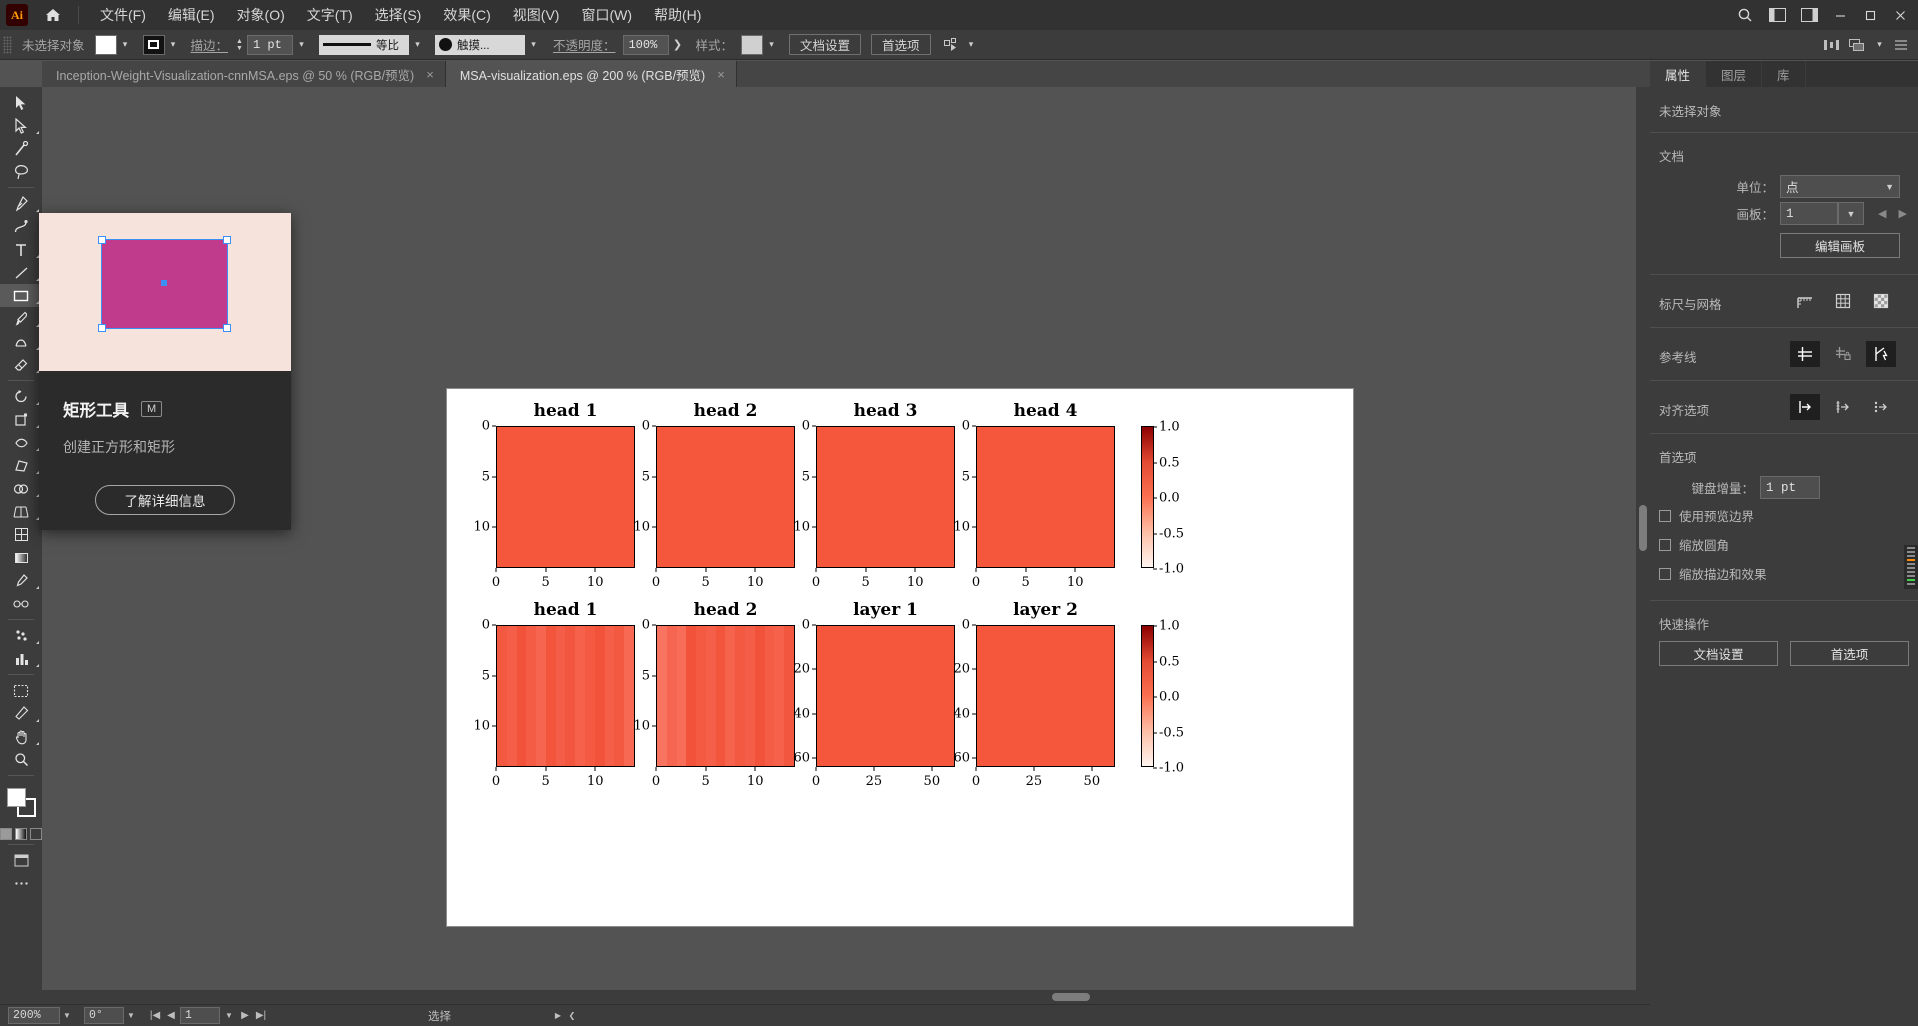  Describe the element at coordinates (1843, 301) in the screenshot. I see `grid-icon` at that location.